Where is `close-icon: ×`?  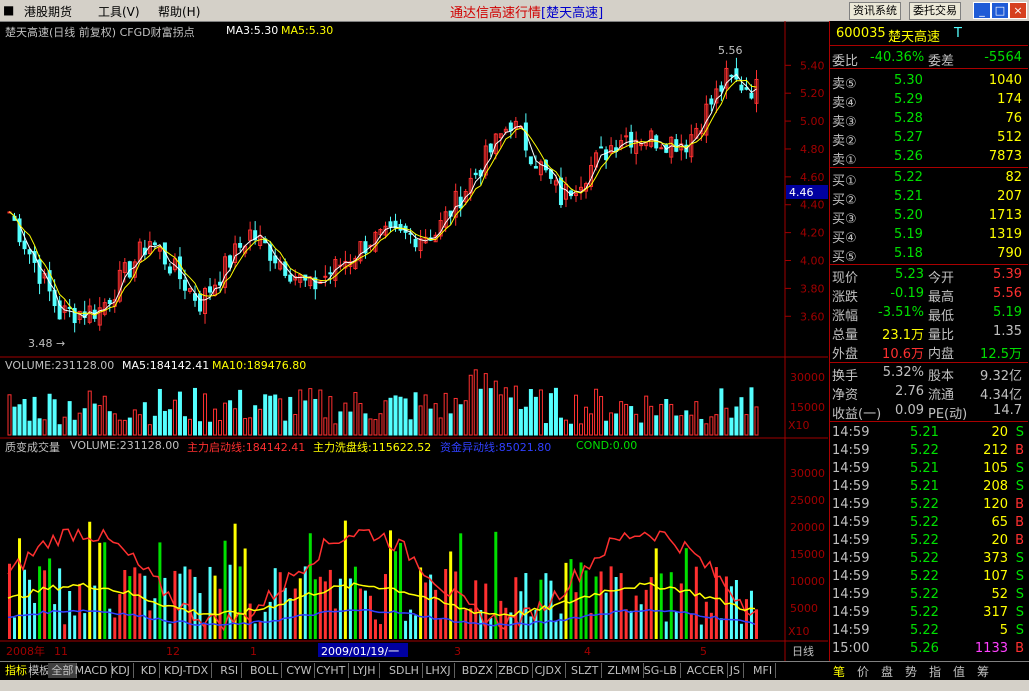
close-icon: × is located at coordinates (1018, 10).